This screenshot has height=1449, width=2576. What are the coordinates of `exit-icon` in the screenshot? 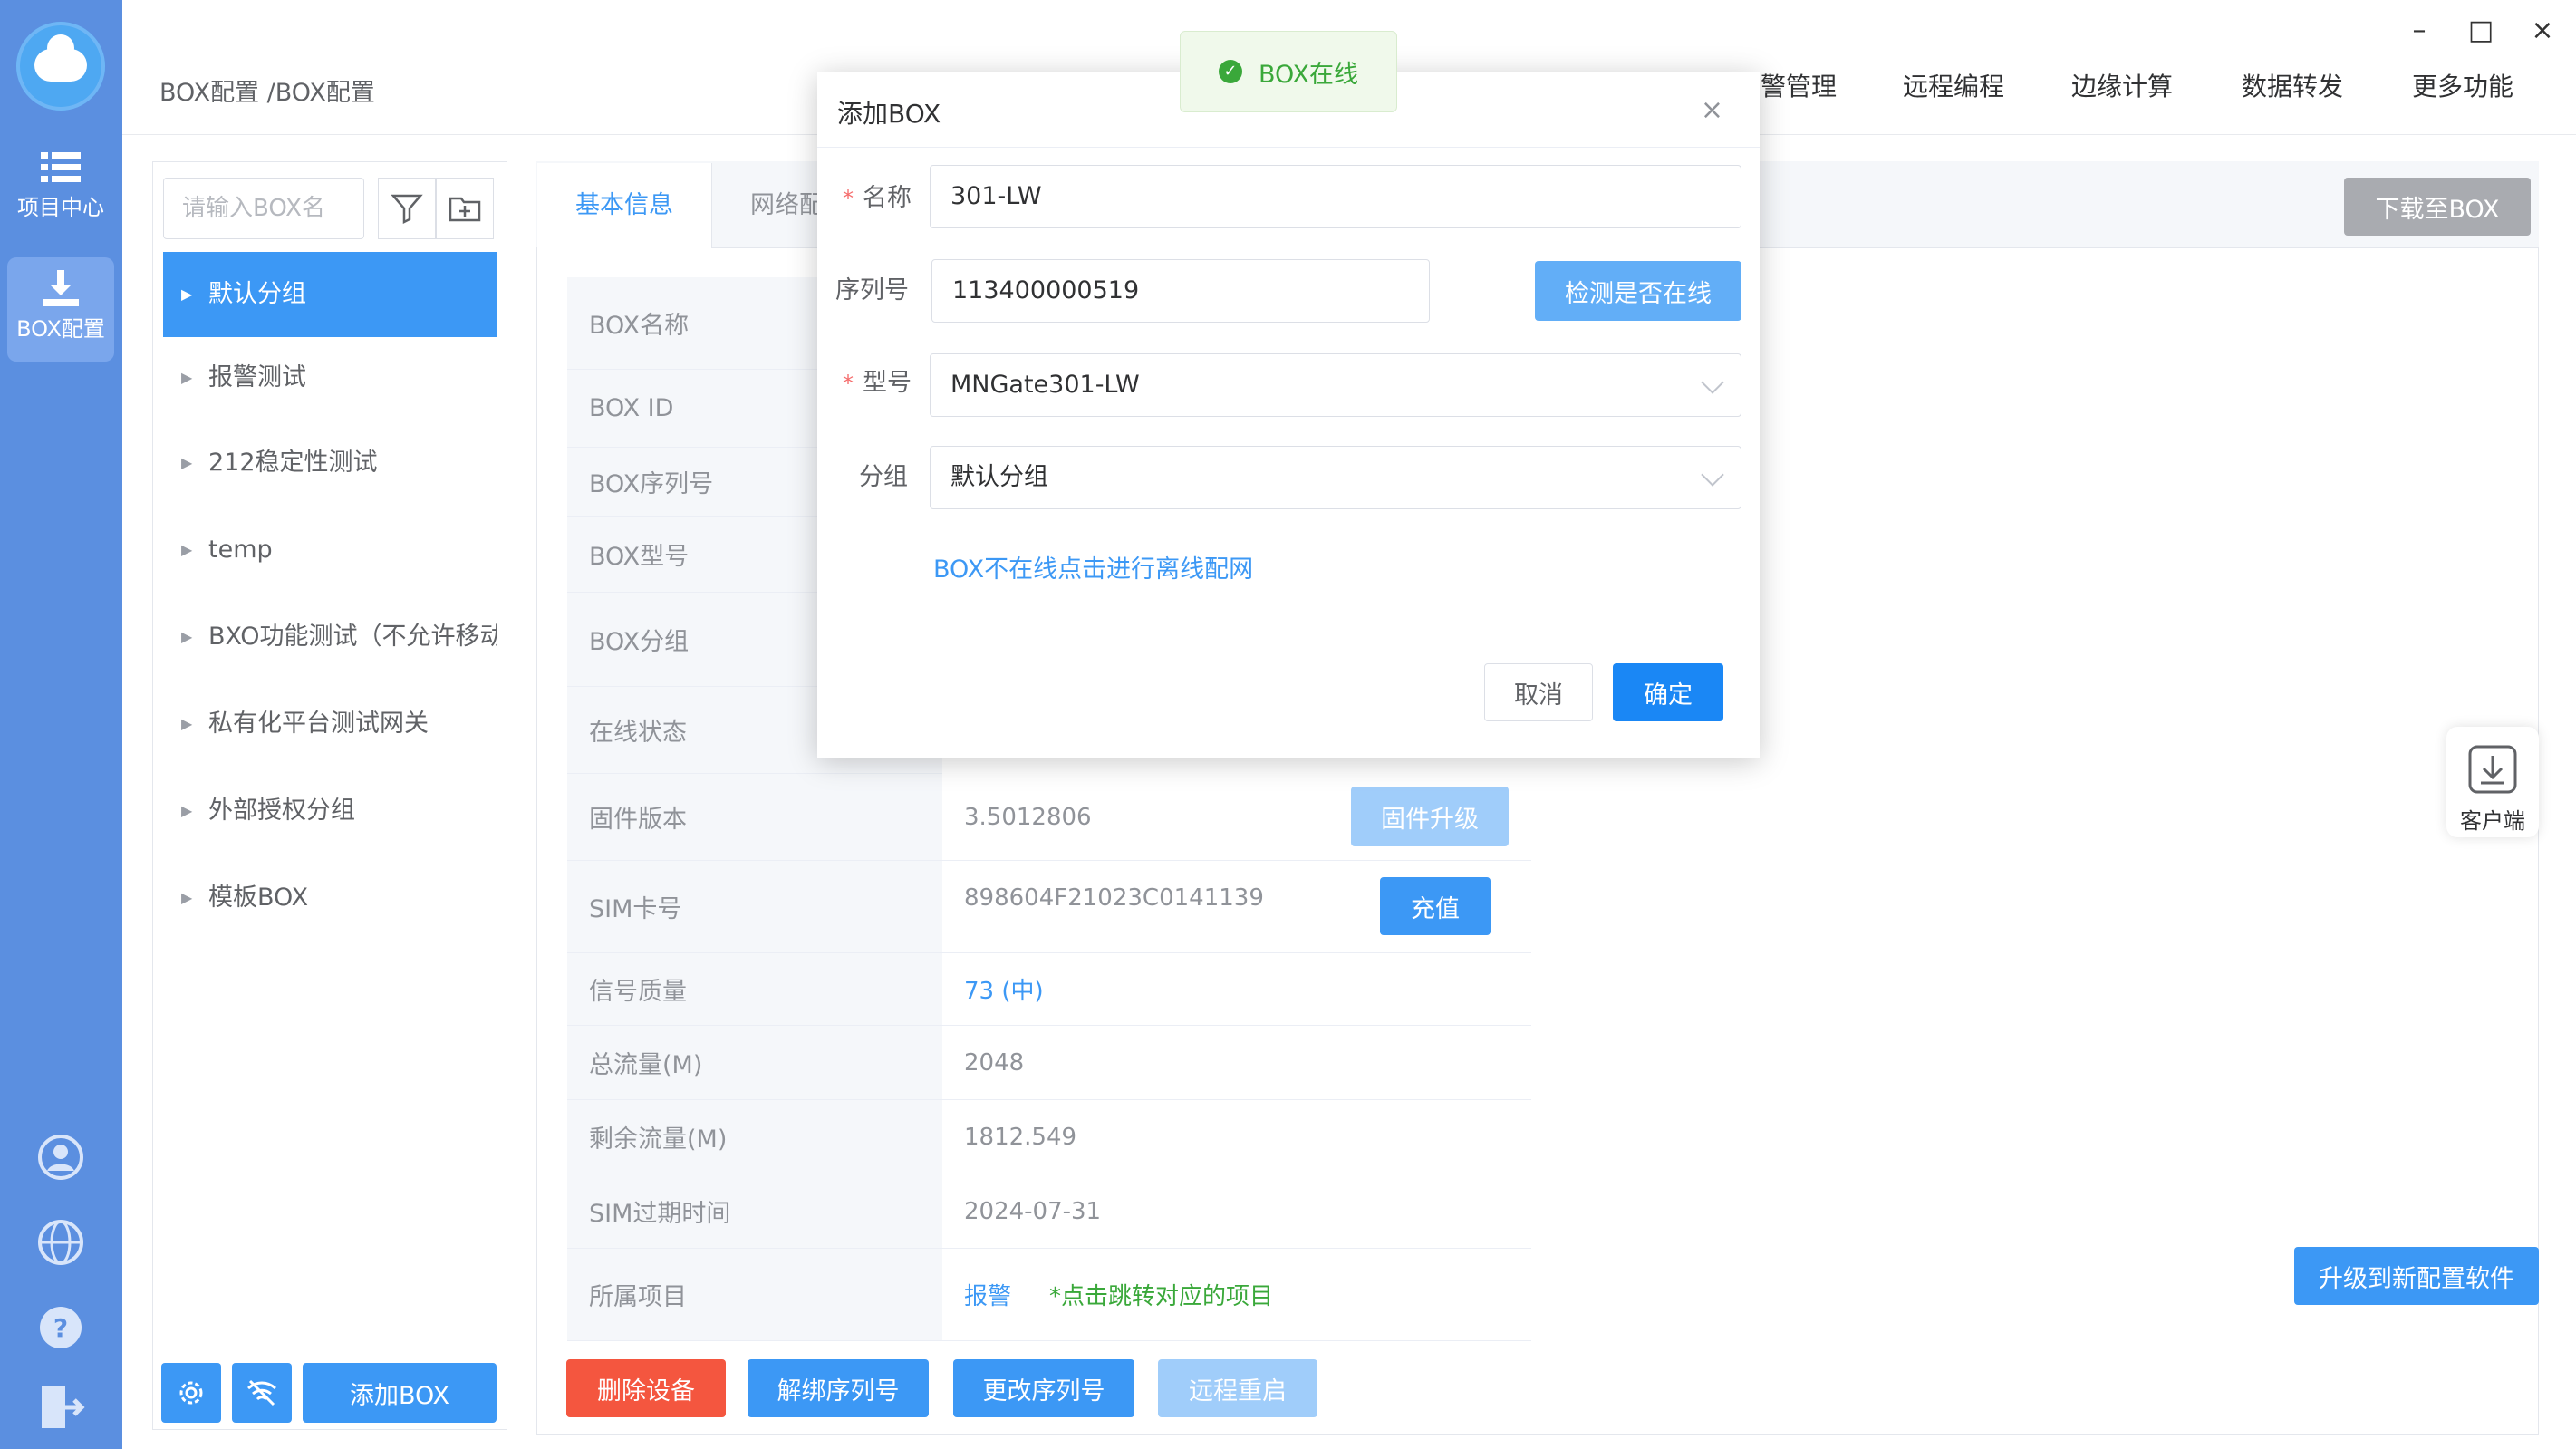 It's located at (60, 1407).